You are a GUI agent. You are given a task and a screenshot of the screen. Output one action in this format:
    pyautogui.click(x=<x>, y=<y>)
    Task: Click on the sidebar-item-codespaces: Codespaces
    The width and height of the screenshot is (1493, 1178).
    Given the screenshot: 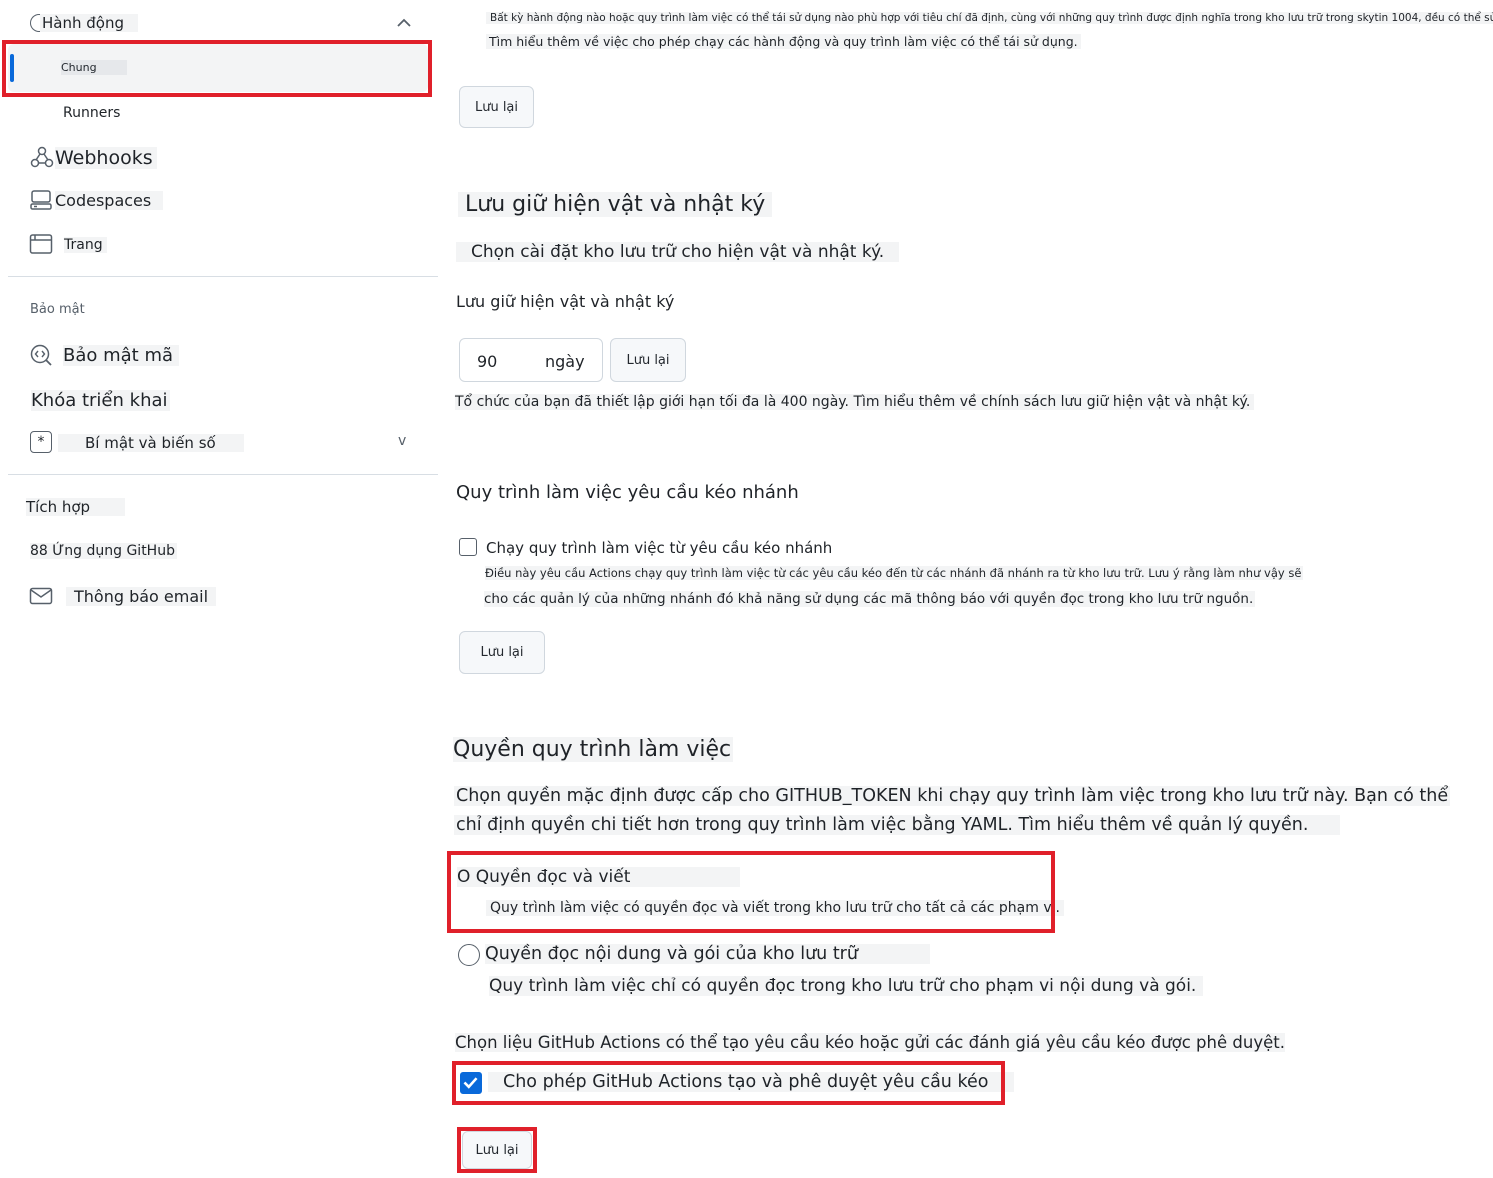 What is the action you would take?
    pyautogui.click(x=98, y=201)
    